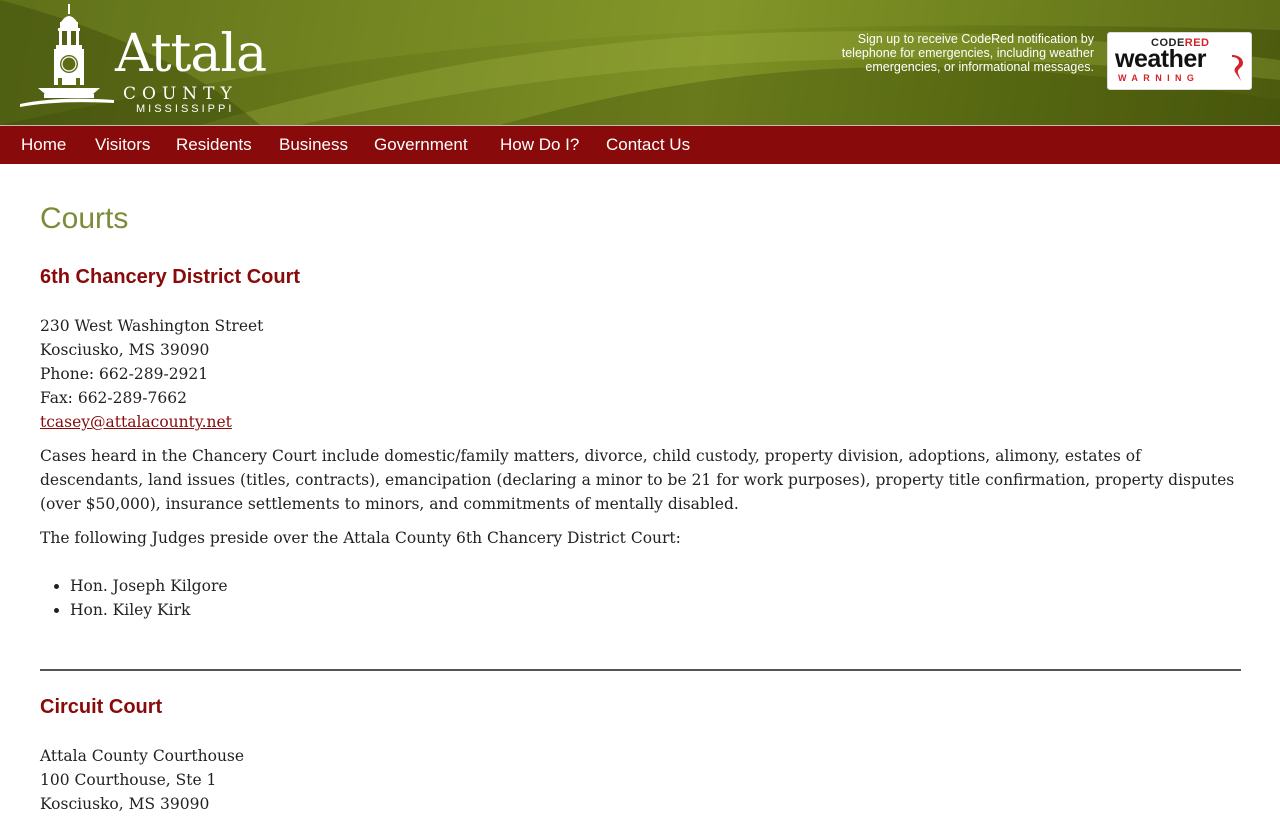 This screenshot has width=1280, height=816. What do you see at coordinates (67, 55) in the screenshot?
I see `courthouse-icon` at bounding box center [67, 55].